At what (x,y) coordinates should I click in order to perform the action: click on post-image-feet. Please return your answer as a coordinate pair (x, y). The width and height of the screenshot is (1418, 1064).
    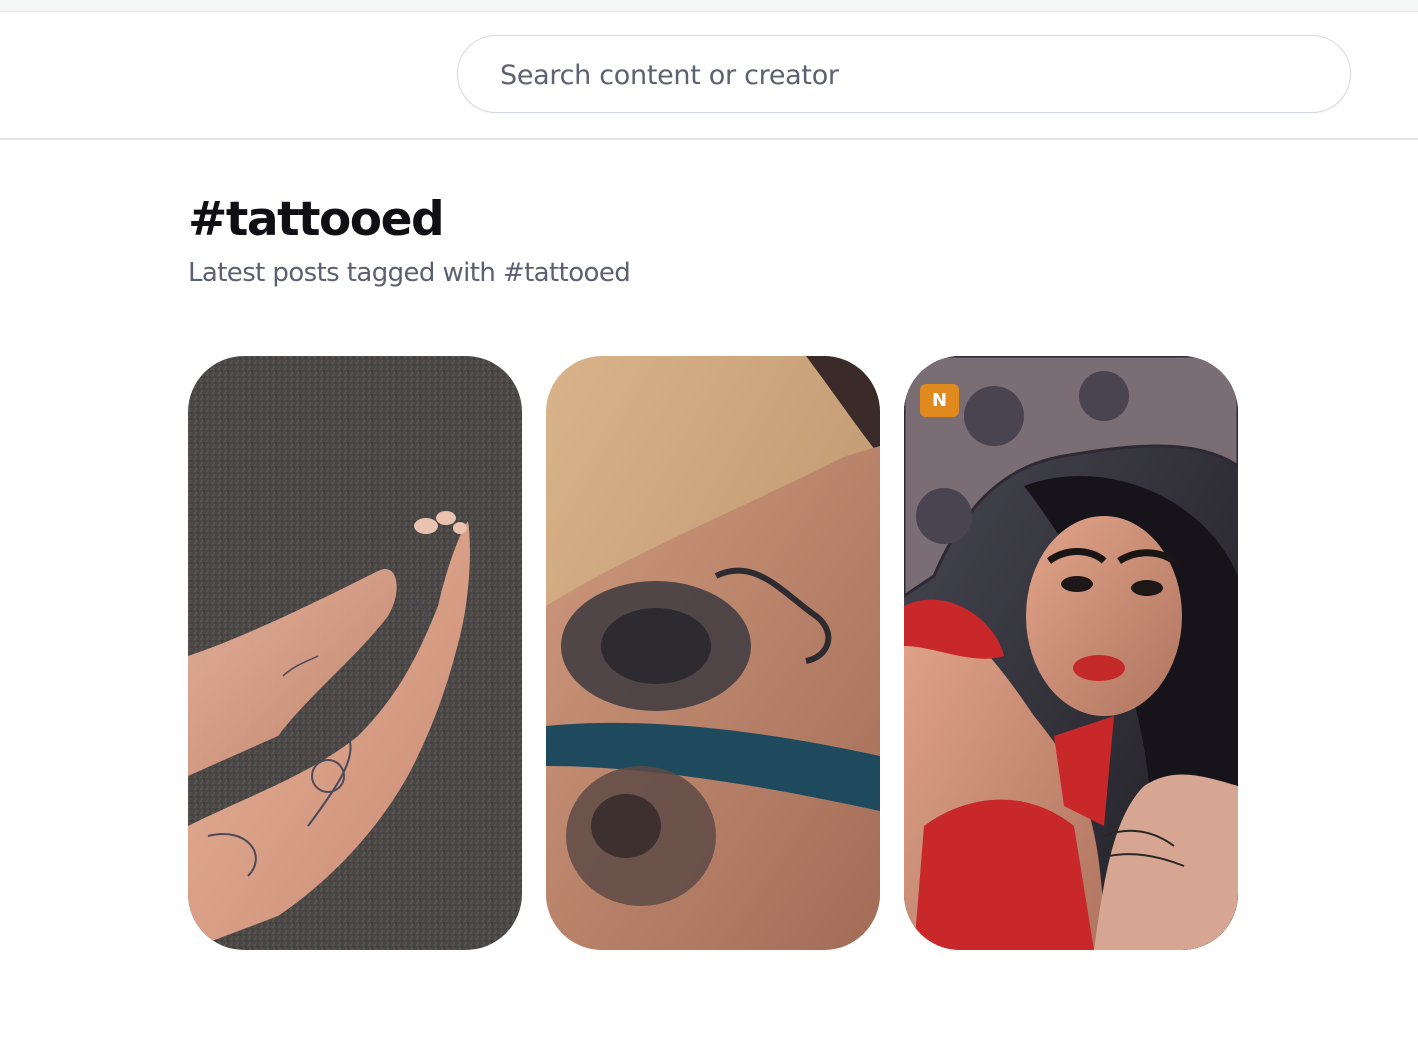
    Looking at the image, I should click on (355, 653).